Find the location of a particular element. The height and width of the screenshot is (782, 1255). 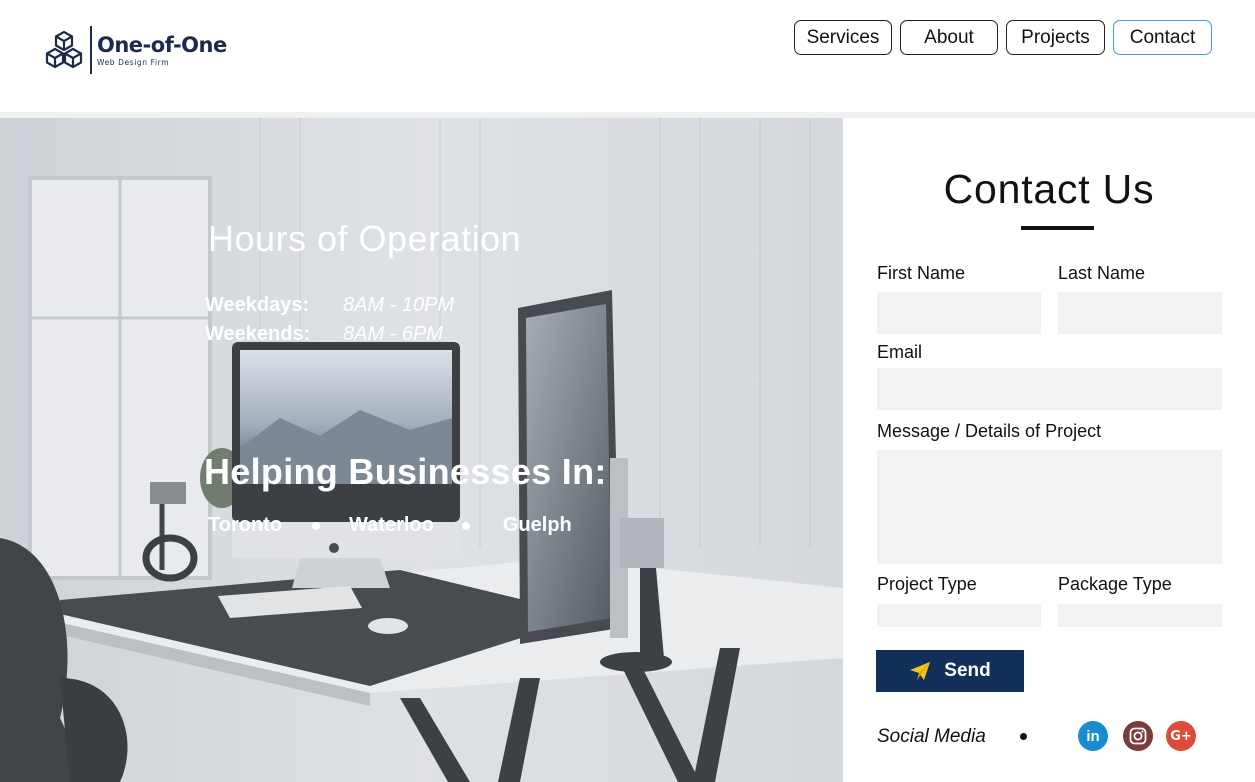

contact-title: Contact Us is located at coordinates (1049, 189).